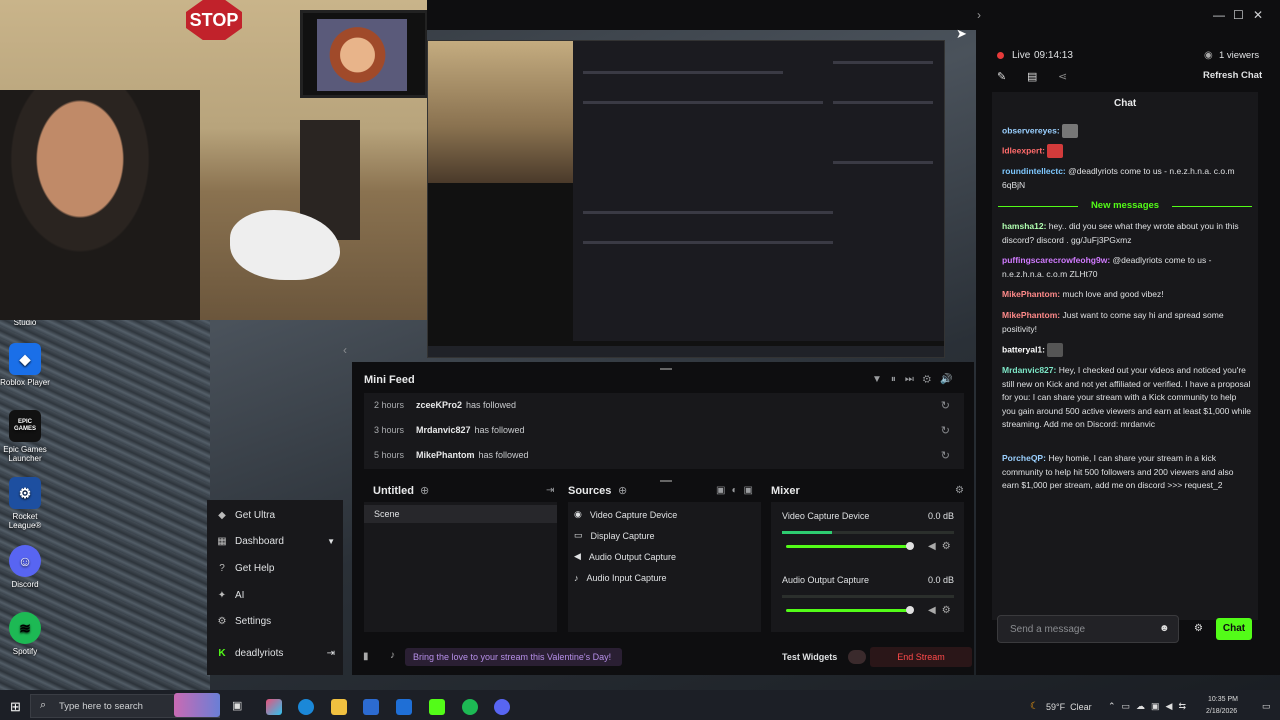 Image resolution: width=1280 pixels, height=720 pixels. Describe the element at coordinates (500, 112) in the screenshot. I see `preview-webcam` at that location.